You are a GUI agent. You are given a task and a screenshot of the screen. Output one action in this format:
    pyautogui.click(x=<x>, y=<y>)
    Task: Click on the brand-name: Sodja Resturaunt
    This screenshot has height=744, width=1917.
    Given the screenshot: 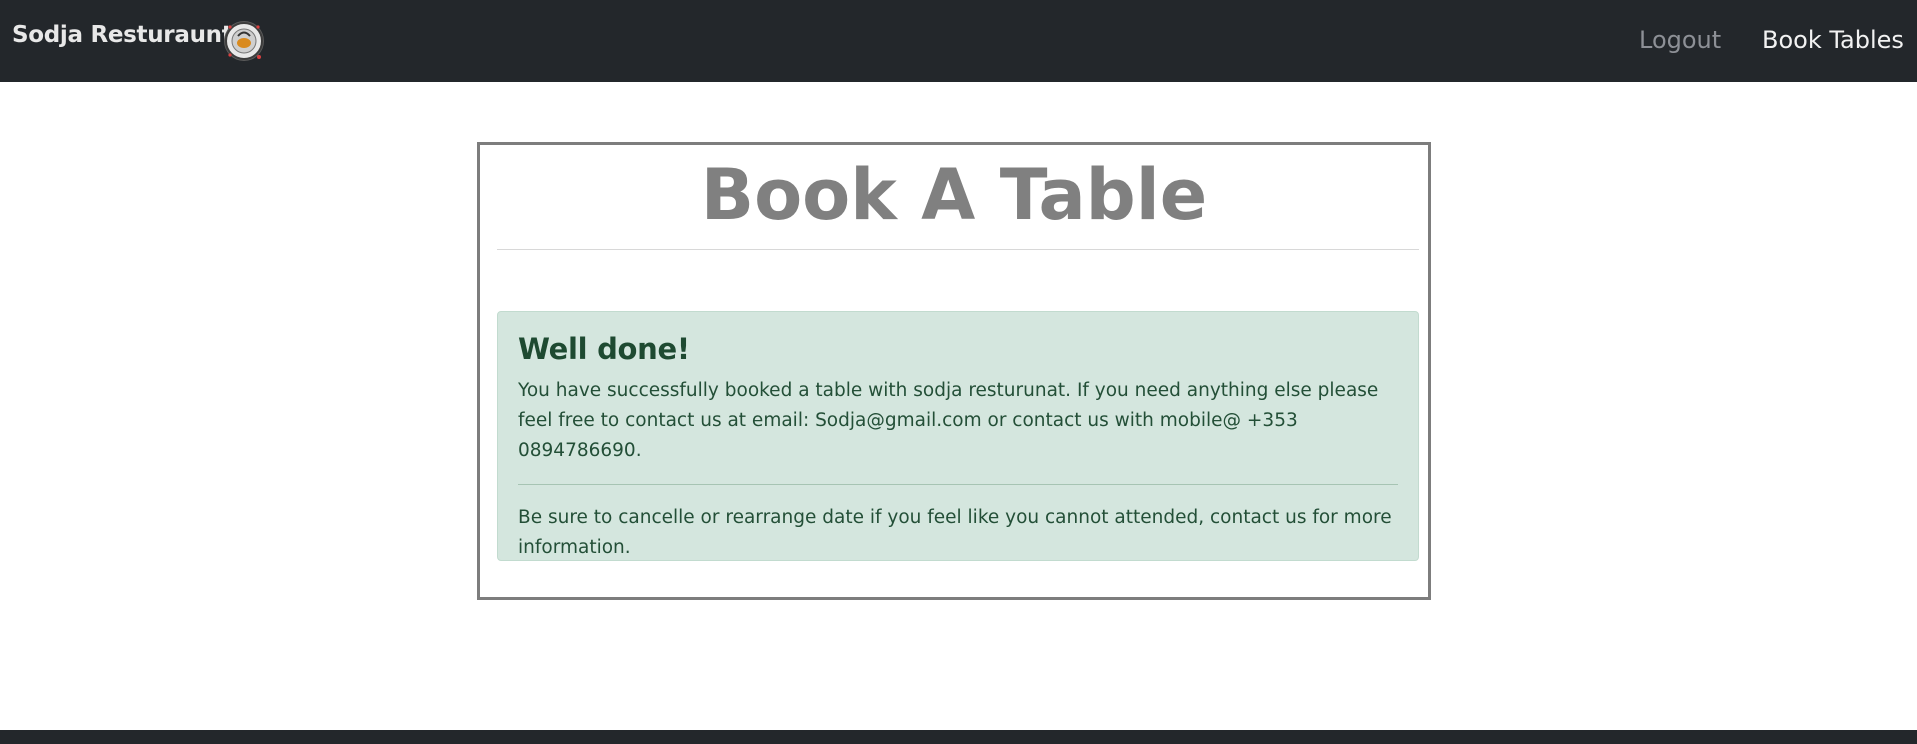 What is the action you would take?
    pyautogui.click(x=122, y=35)
    